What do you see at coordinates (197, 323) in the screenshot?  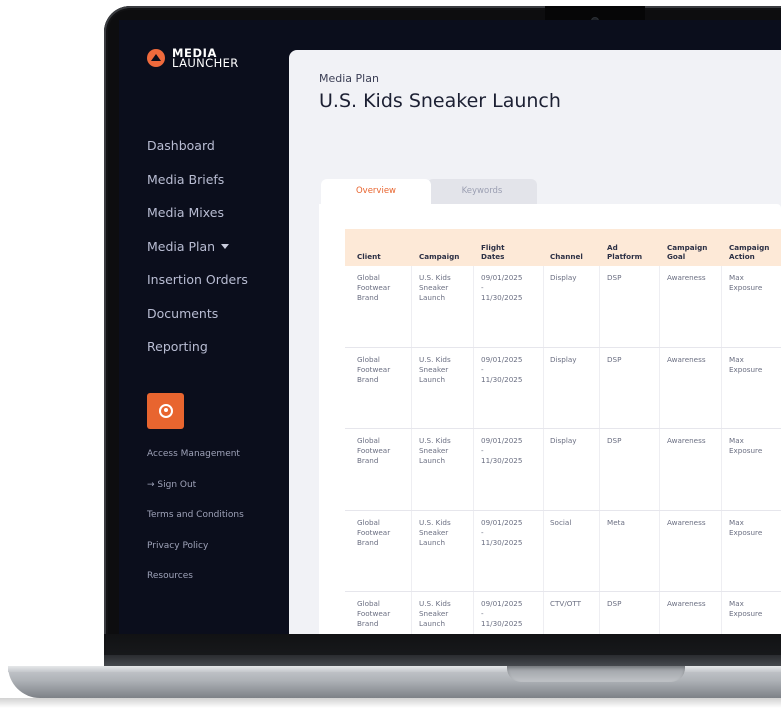 I see `sidebar-item-documents: Documents` at bounding box center [197, 323].